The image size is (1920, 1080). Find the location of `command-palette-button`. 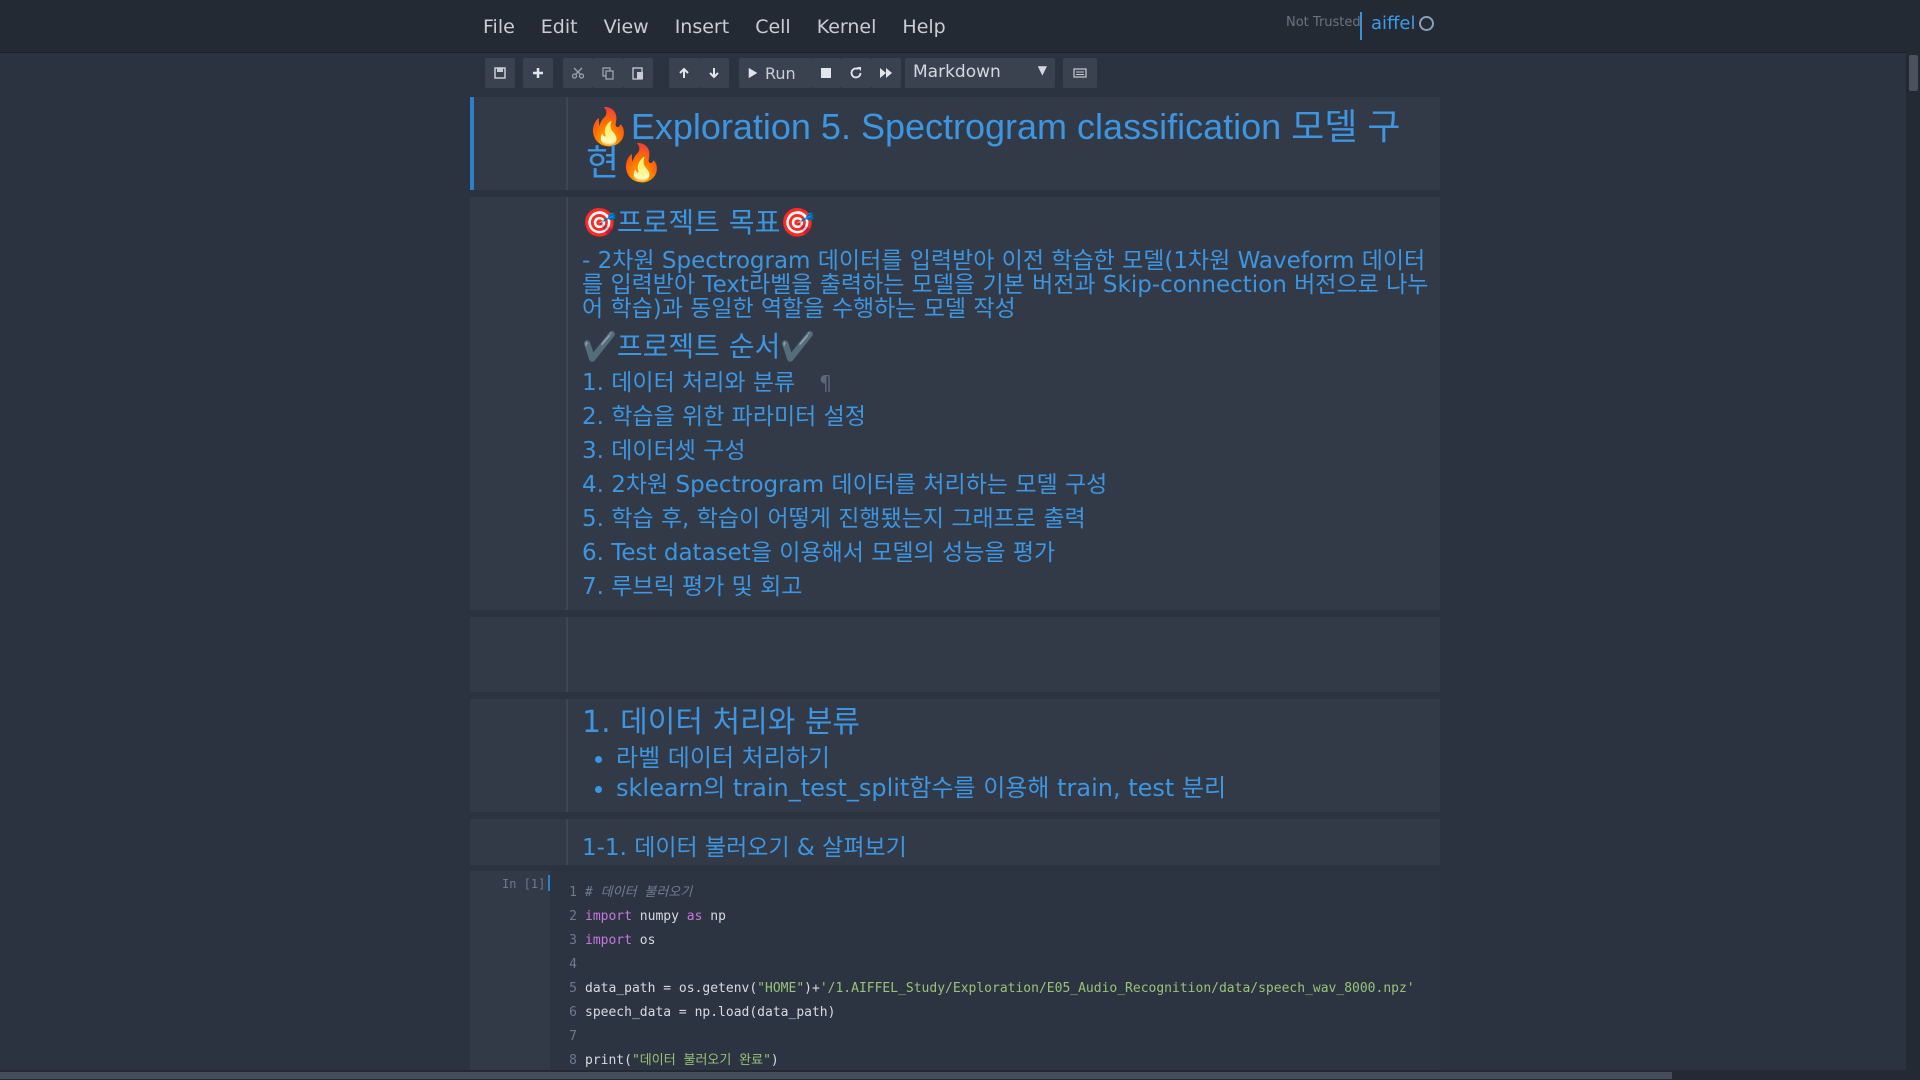

command-palette-button is located at coordinates (1080, 73).